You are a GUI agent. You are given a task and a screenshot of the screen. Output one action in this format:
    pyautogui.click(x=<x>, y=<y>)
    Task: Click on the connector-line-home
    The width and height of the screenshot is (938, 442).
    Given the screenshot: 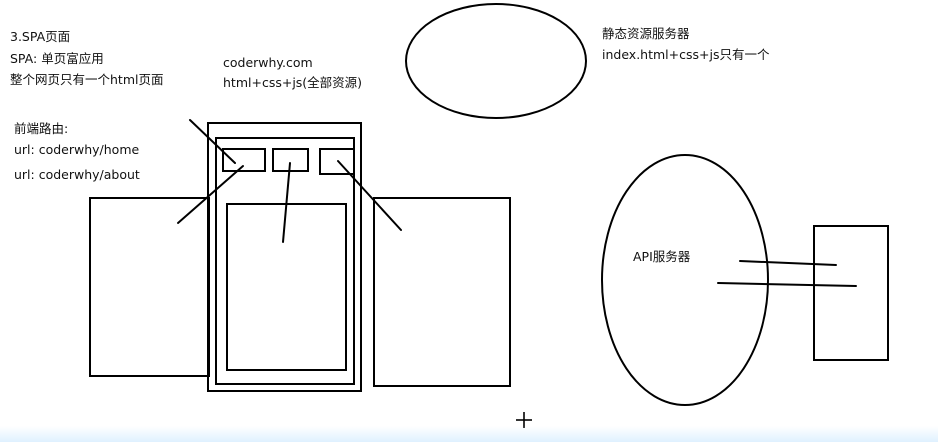 What is the action you would take?
    pyautogui.click(x=210, y=194)
    